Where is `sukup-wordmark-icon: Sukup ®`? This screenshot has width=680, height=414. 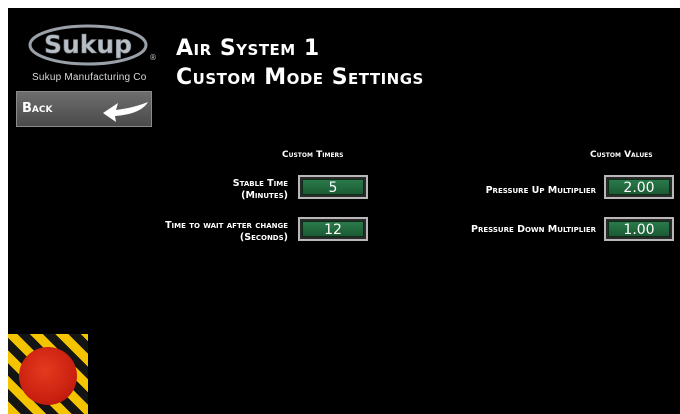 sukup-wordmark-icon: Sukup ® is located at coordinates (92, 45).